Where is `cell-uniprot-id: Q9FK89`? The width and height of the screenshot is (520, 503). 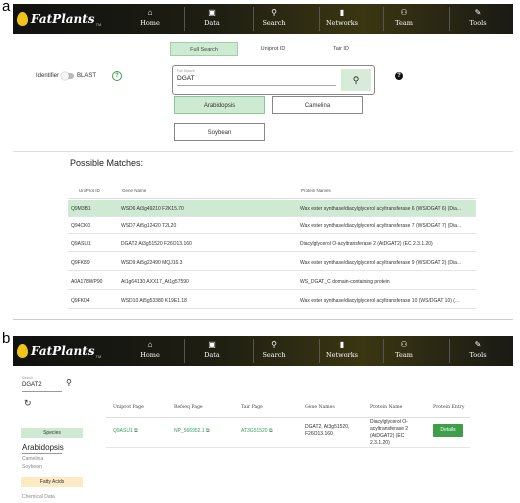
cell-uniprot-id: Q9FK89 is located at coordinates (80, 263).